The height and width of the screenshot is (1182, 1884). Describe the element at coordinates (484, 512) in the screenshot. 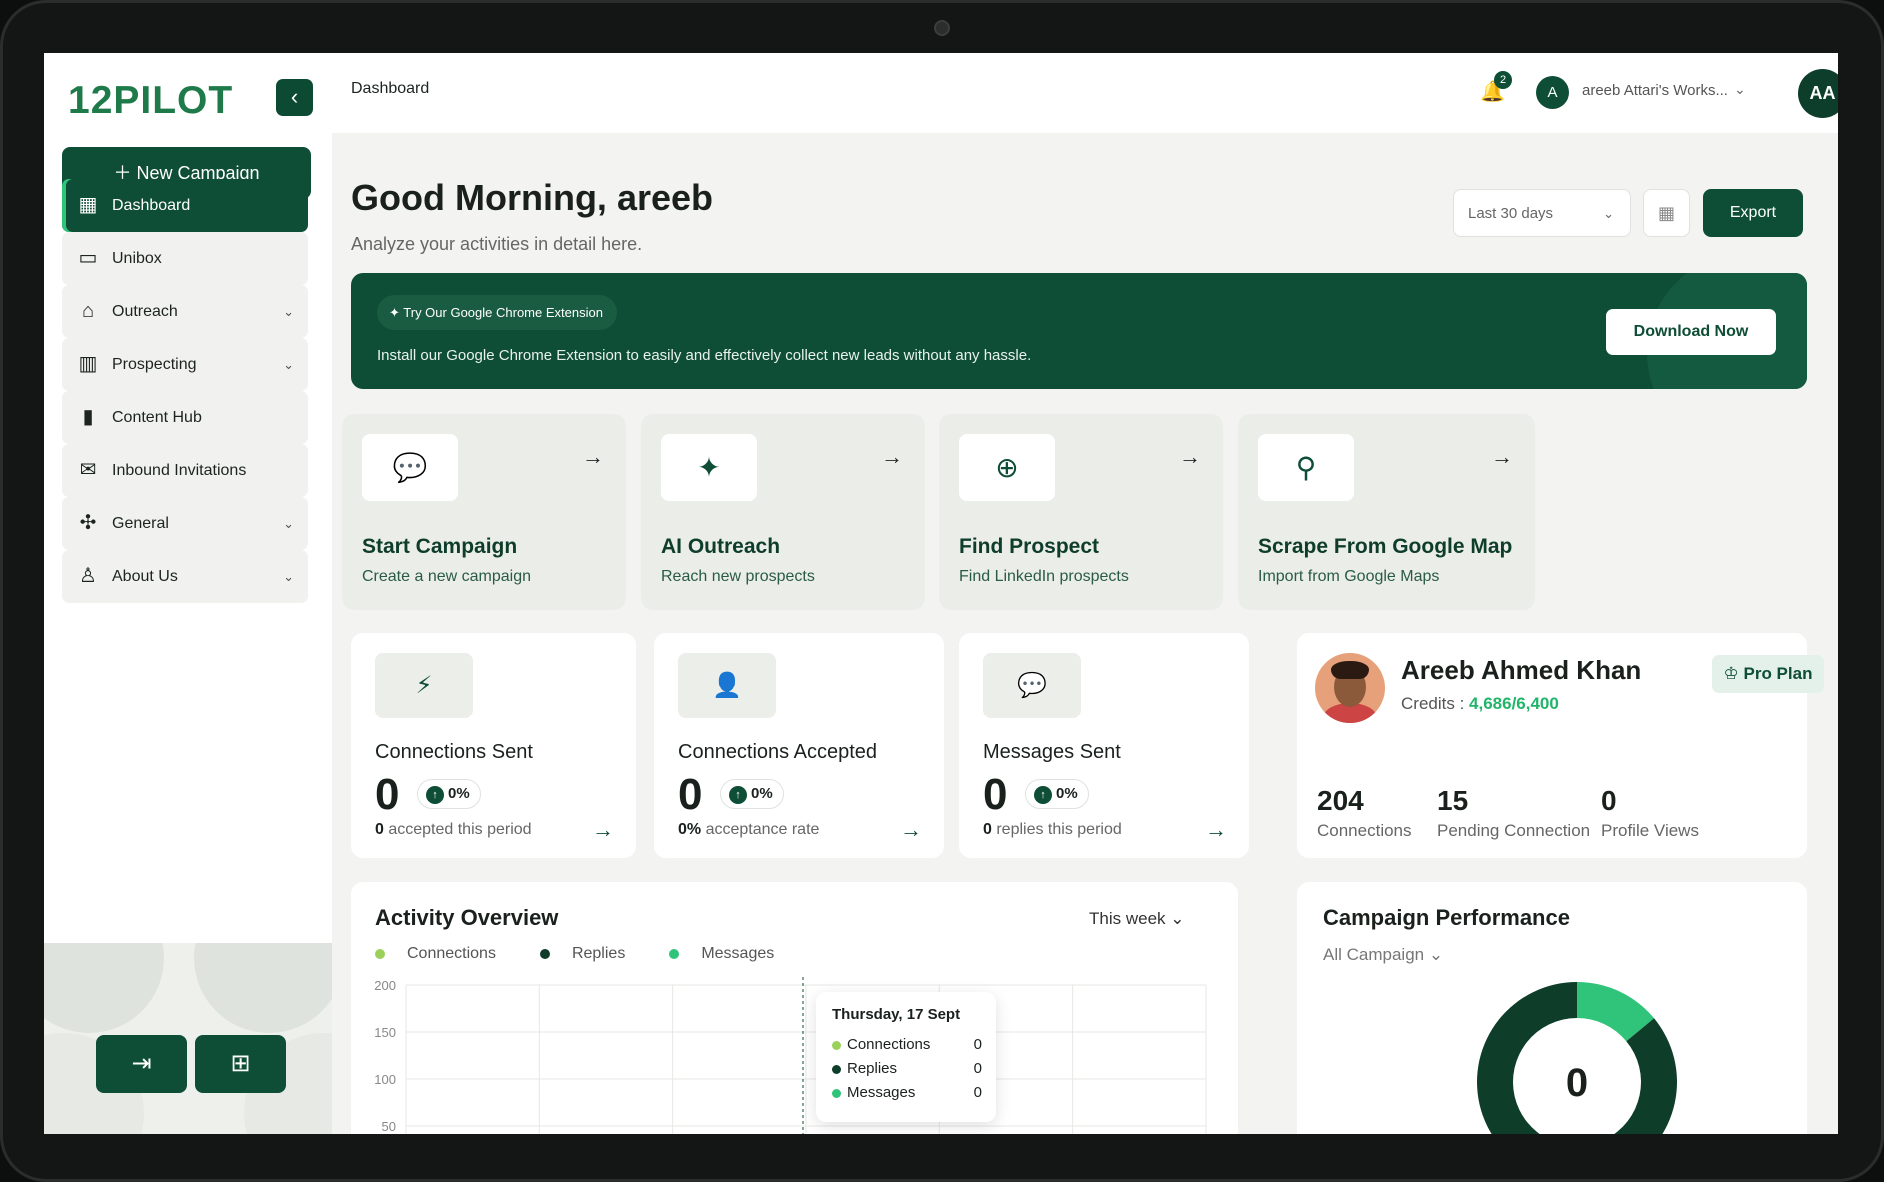

I see `quick-action-start-campaign: 💬 → Start Campaign Create a new campaign` at that location.